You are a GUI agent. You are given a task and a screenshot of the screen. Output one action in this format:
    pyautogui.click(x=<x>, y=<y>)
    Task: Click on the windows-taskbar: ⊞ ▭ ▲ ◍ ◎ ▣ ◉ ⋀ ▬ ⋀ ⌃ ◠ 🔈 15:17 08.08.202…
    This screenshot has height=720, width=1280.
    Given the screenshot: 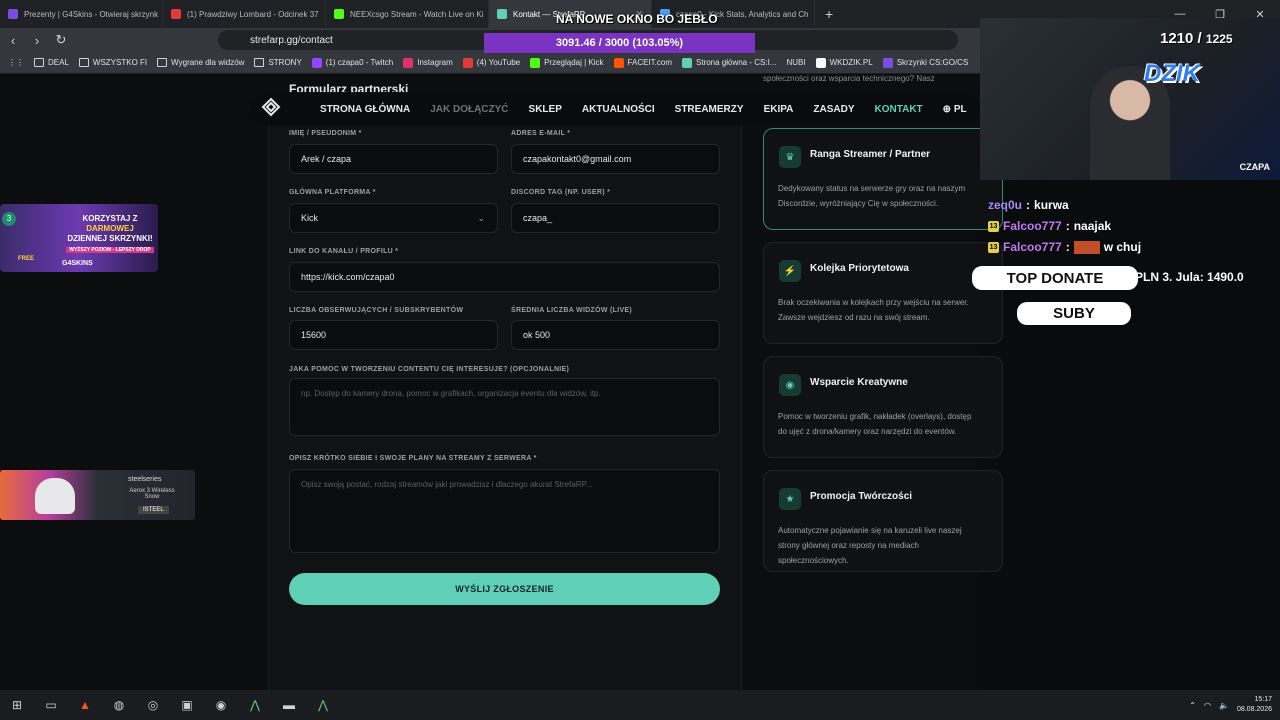 What is the action you would take?
    pyautogui.click(x=640, y=705)
    